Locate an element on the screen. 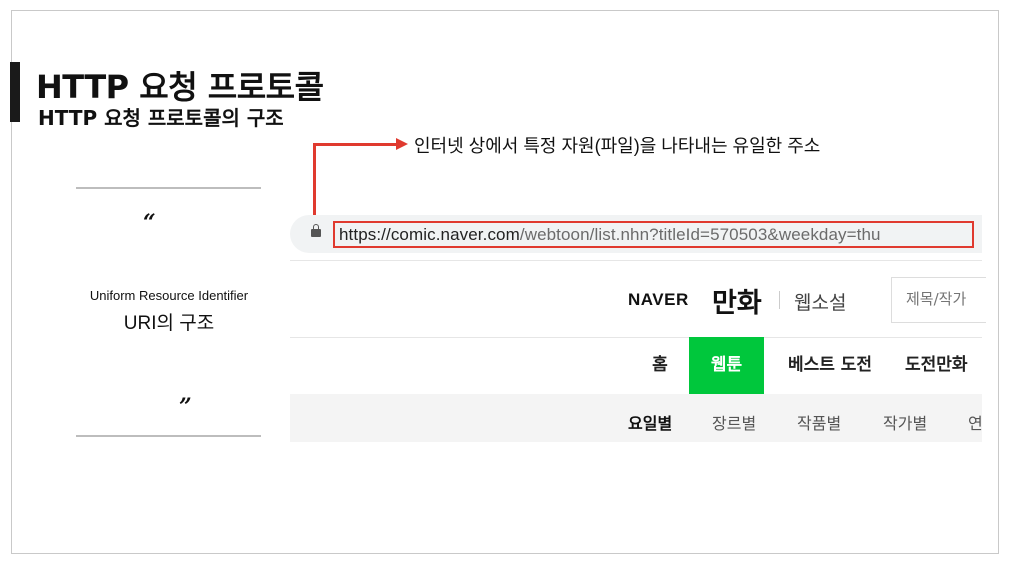  lock-icon is located at coordinates (316, 230).